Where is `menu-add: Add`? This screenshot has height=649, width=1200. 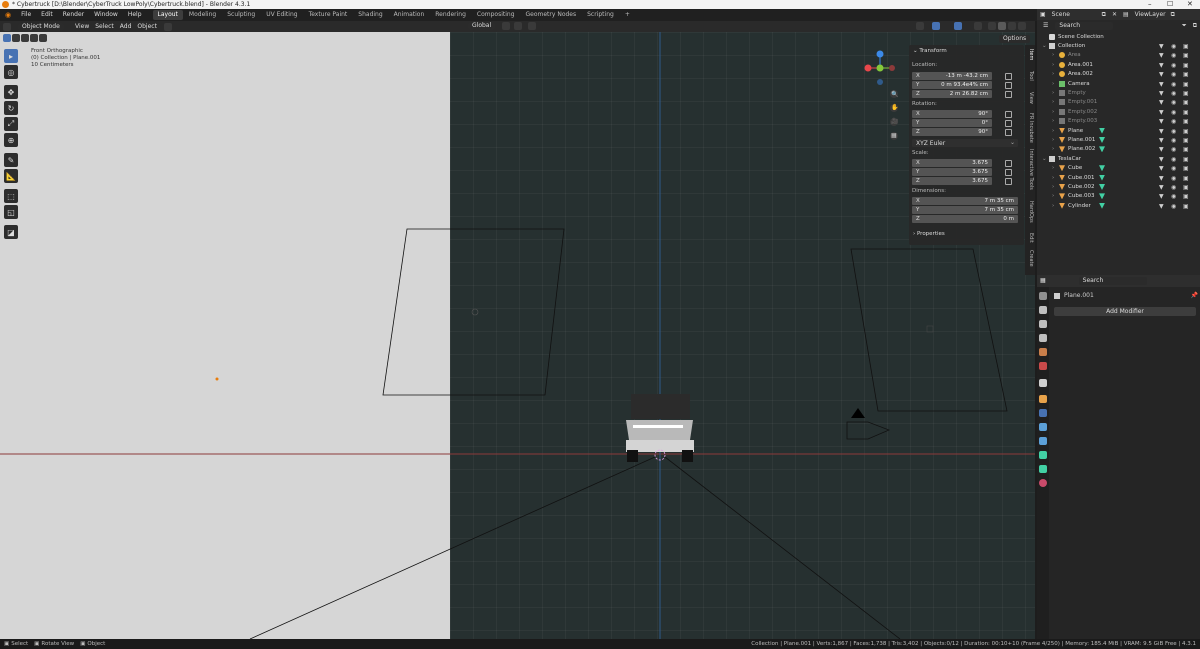 menu-add: Add is located at coordinates (126, 27).